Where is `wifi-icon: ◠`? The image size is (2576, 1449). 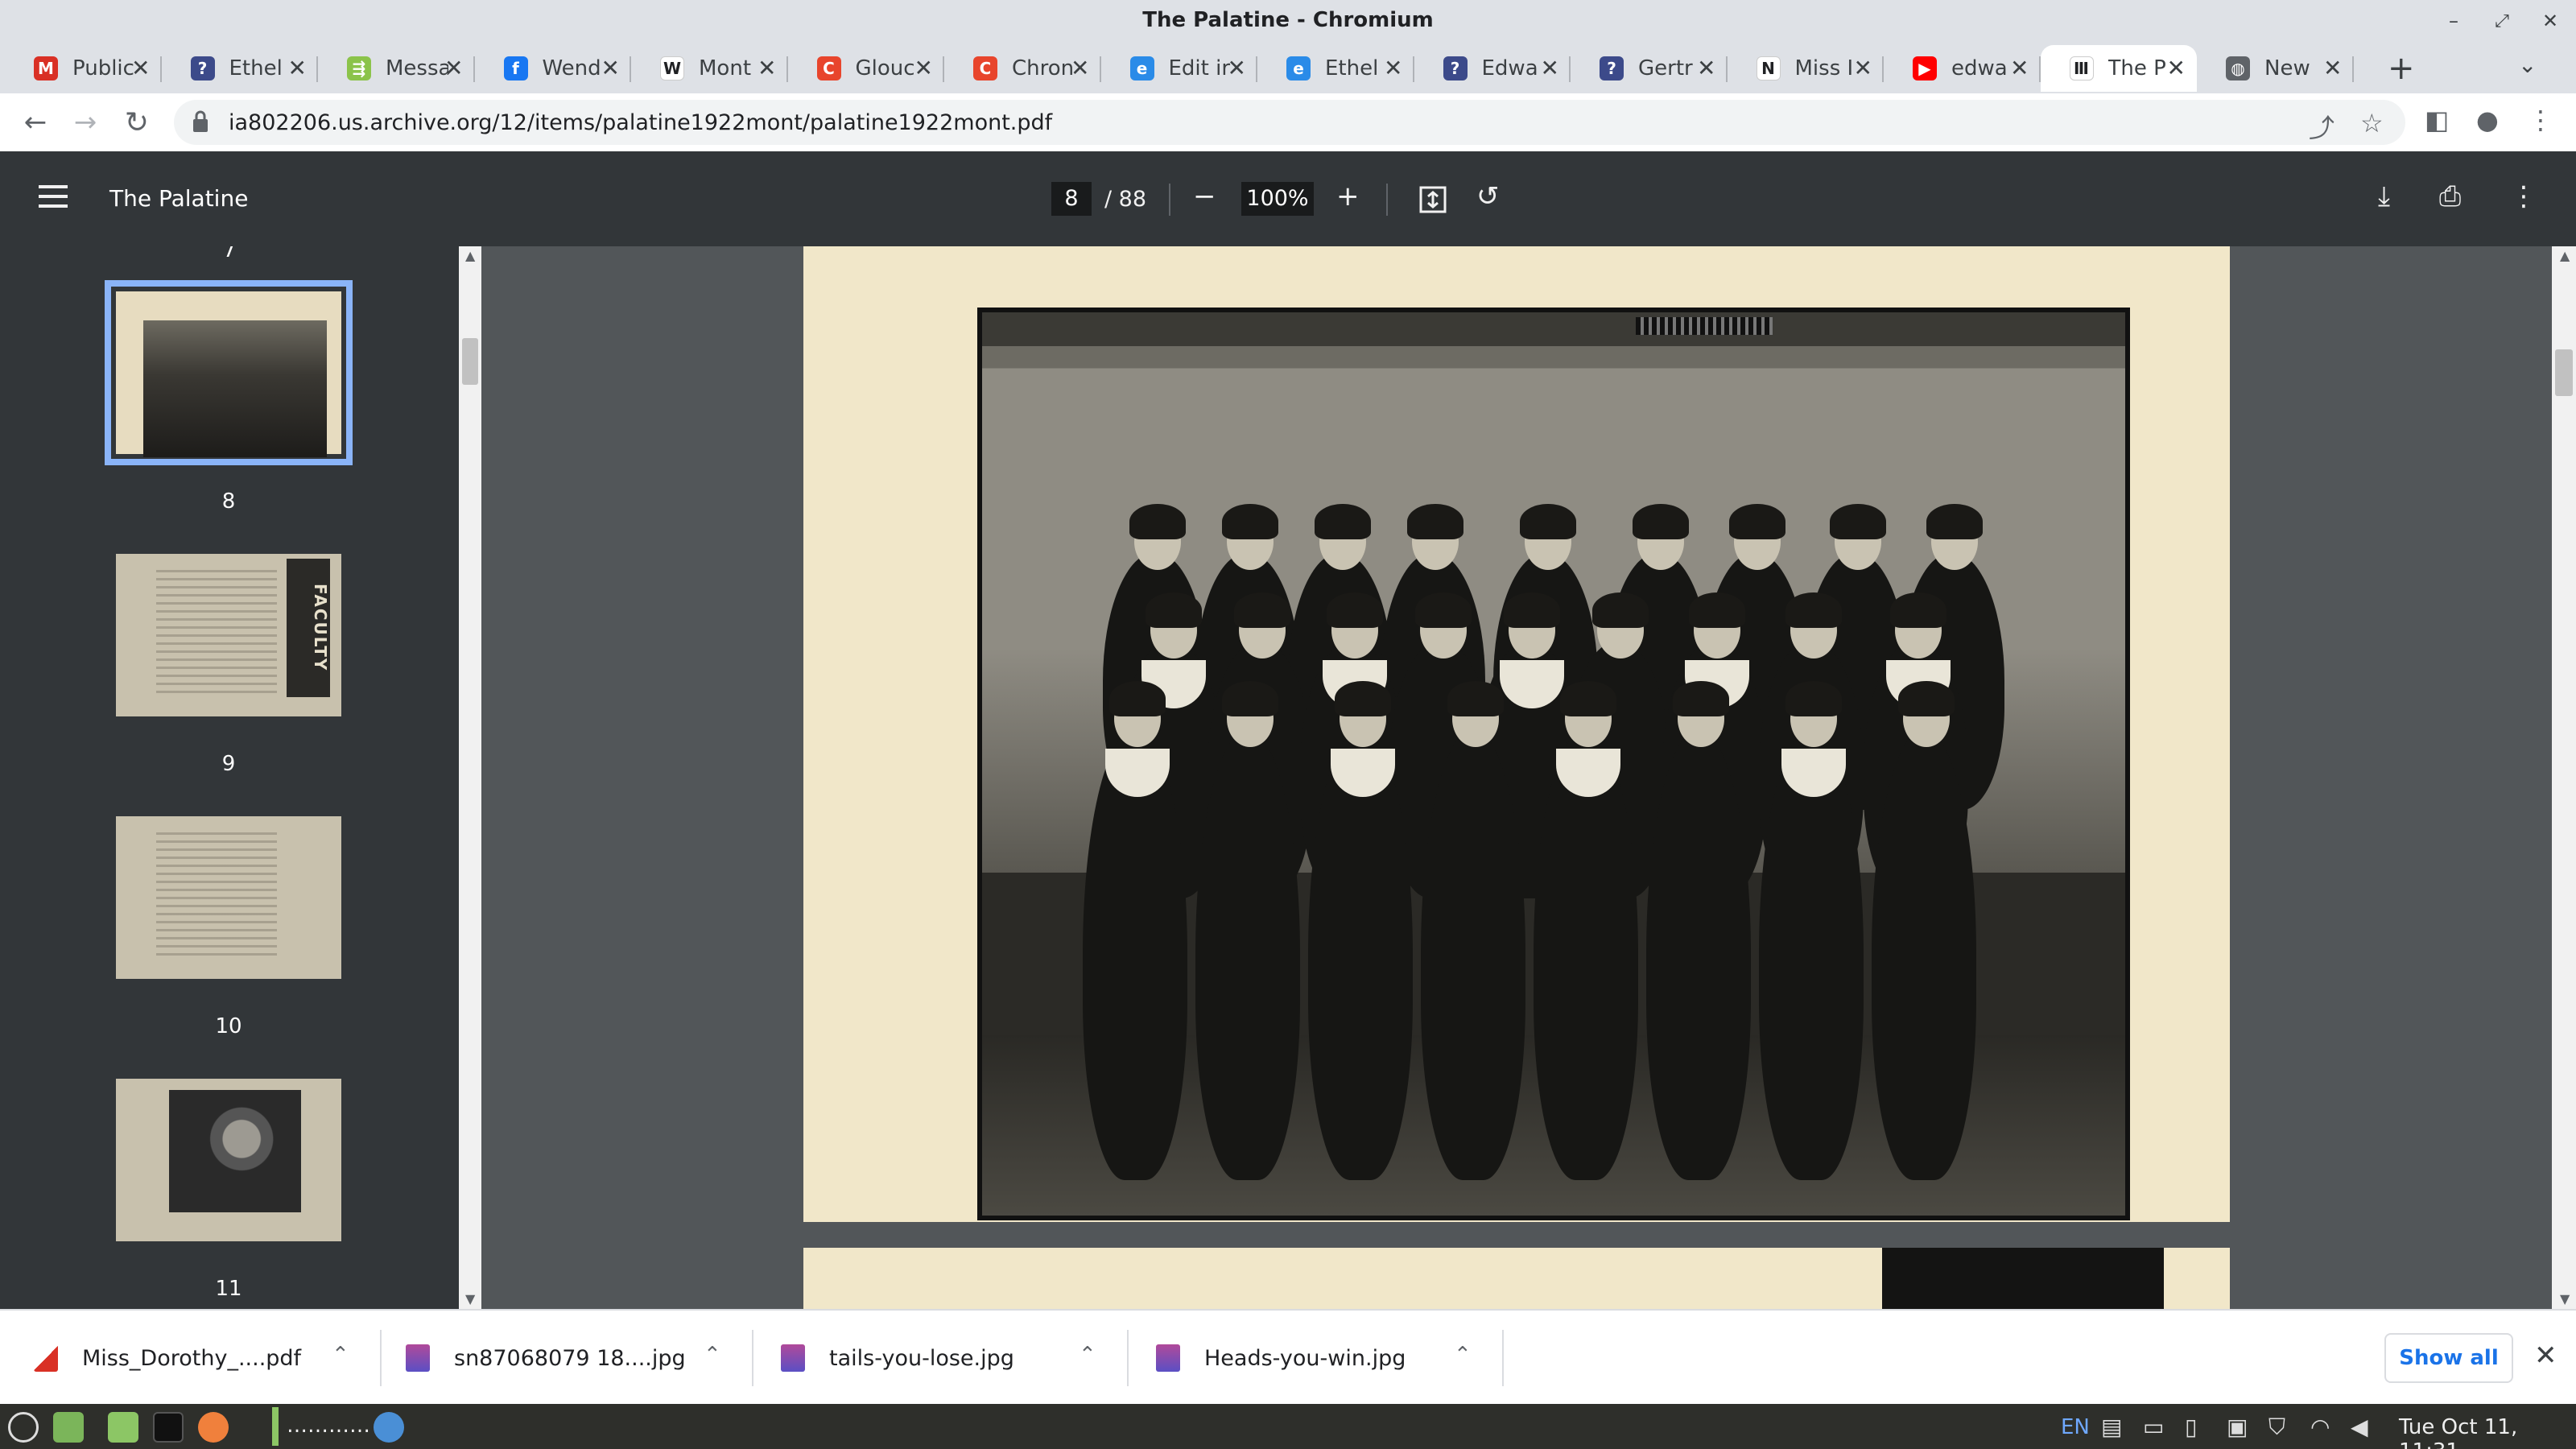 wifi-icon: ◠ is located at coordinates (2320, 1427).